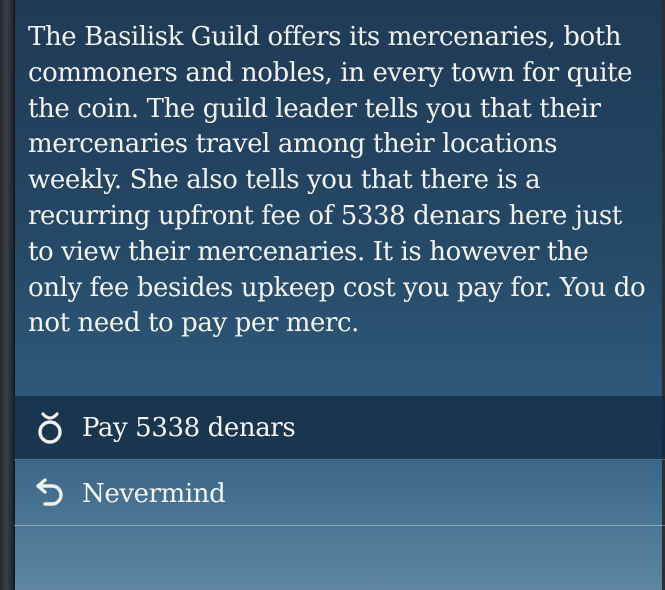 The height and width of the screenshot is (590, 665). What do you see at coordinates (339, 494) in the screenshot?
I see `option-nevermind: Nevermind` at bounding box center [339, 494].